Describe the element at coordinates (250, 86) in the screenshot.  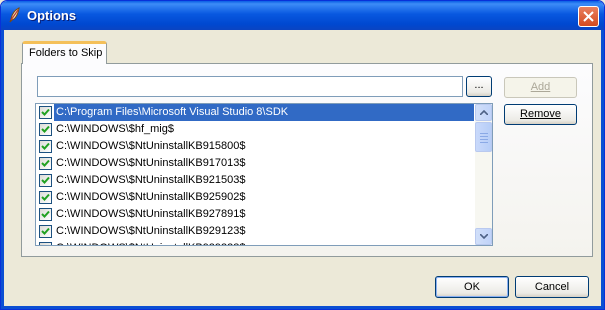
I see `folder-path-input` at that location.